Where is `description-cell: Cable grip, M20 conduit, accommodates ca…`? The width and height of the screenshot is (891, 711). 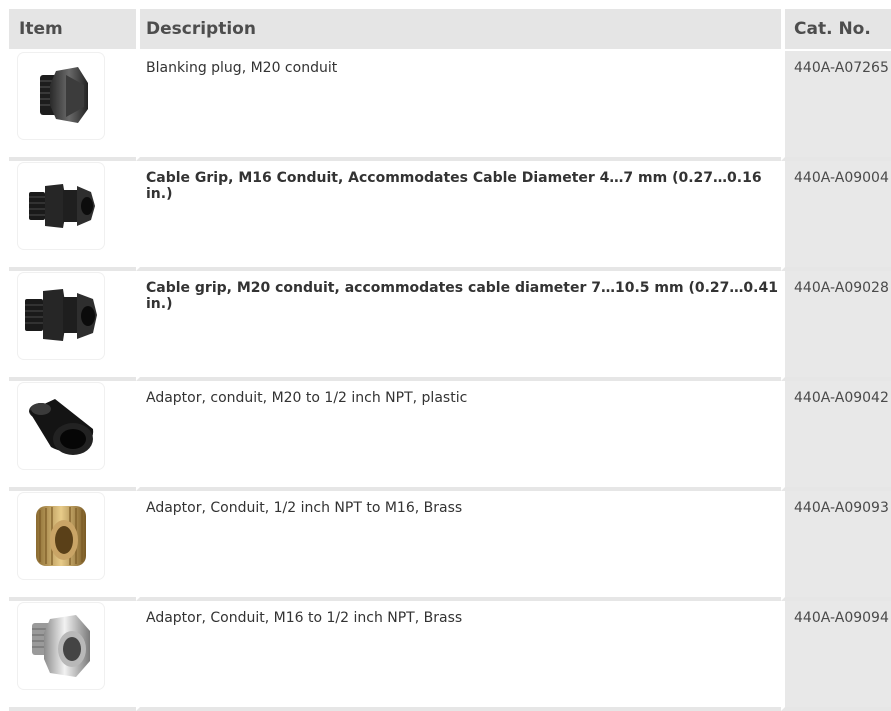
description-cell: Cable grip, M20 conduit, accommodates ca… is located at coordinates (458, 326).